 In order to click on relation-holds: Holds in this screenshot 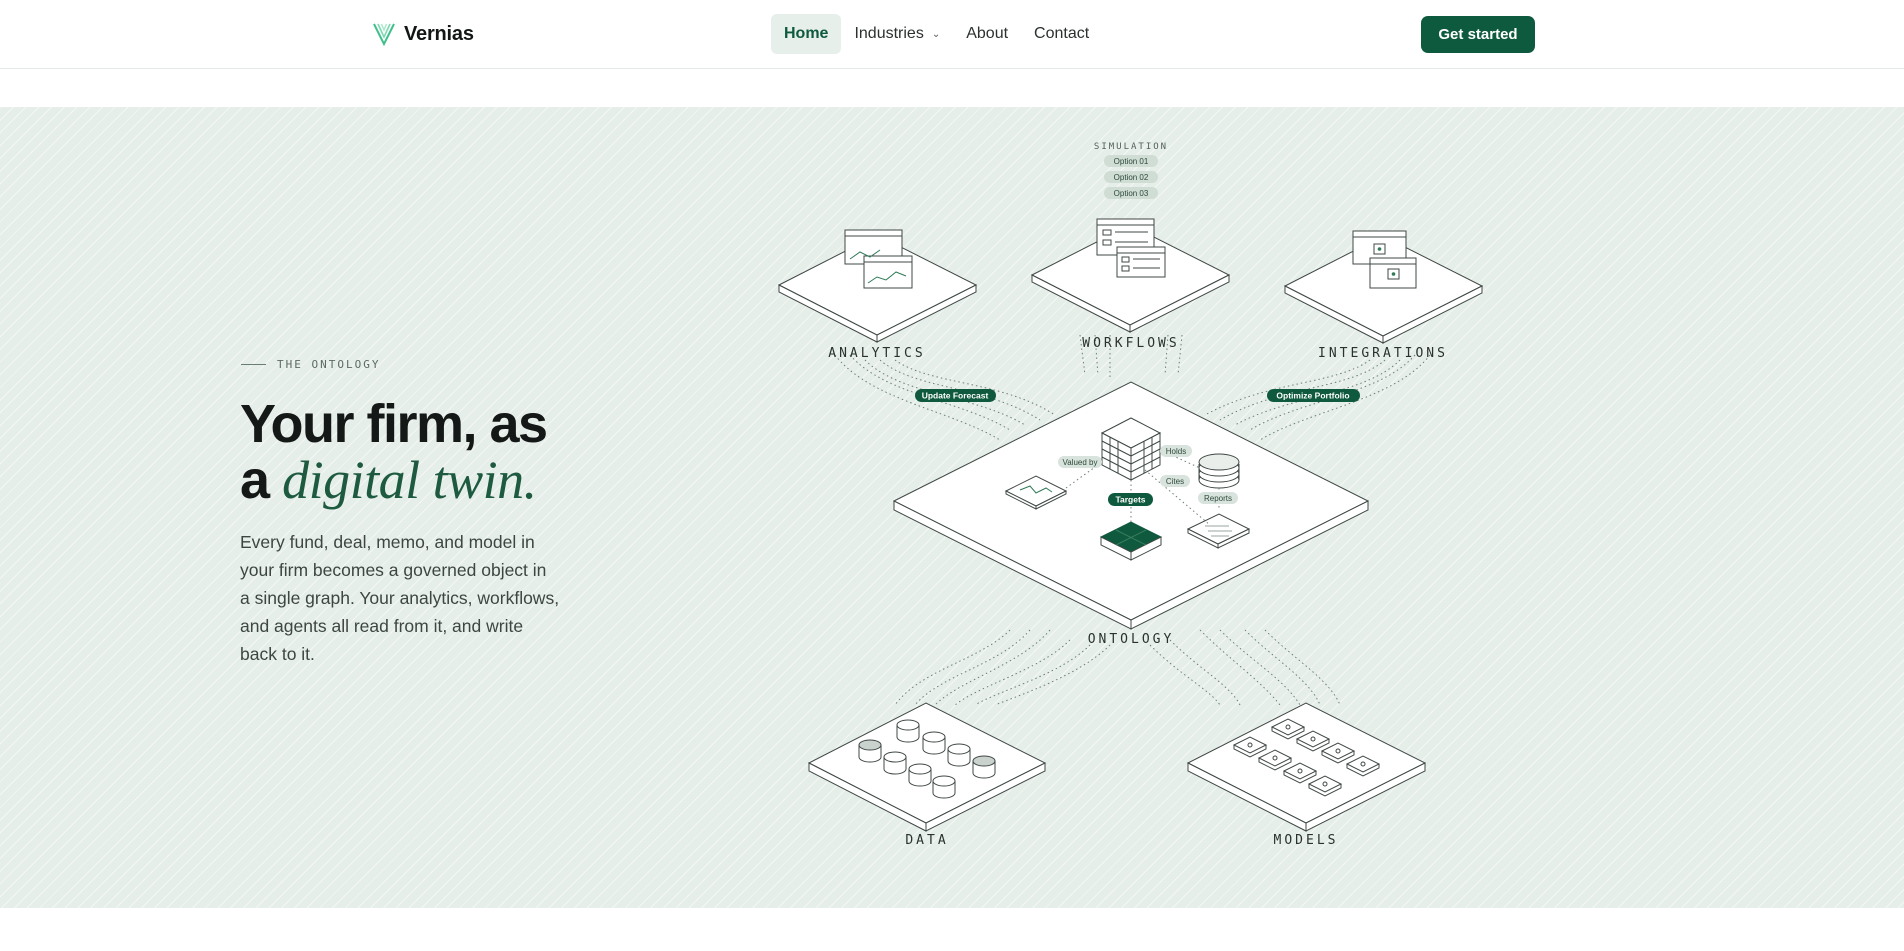, I will do `click(1176, 451)`.